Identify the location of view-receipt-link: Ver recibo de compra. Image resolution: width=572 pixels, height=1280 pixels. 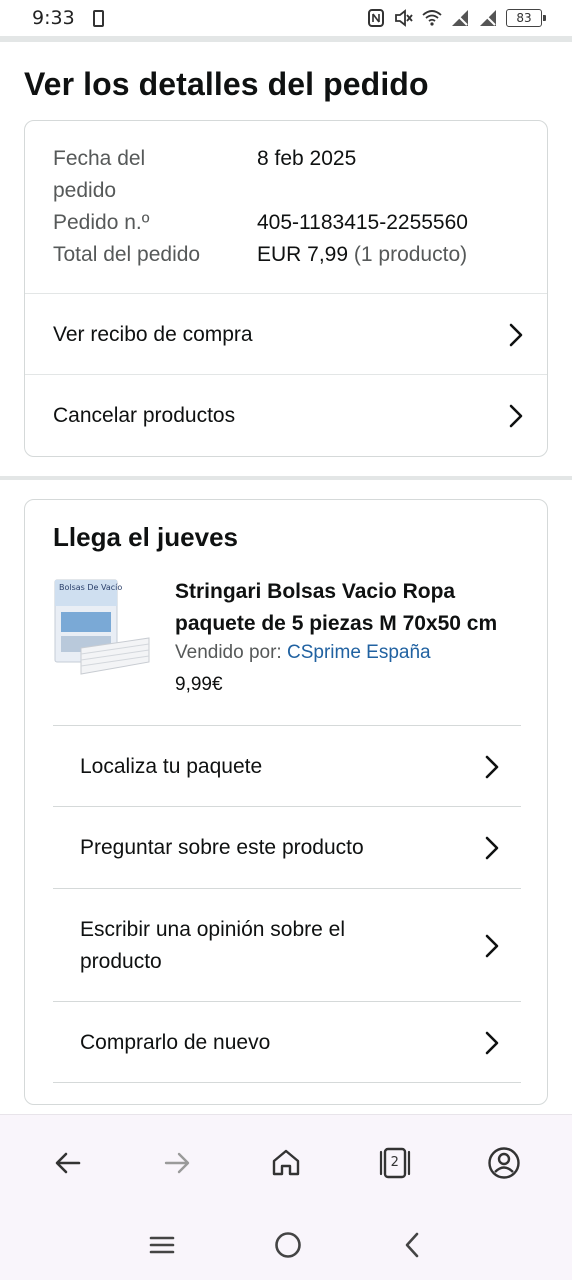
(286, 334).